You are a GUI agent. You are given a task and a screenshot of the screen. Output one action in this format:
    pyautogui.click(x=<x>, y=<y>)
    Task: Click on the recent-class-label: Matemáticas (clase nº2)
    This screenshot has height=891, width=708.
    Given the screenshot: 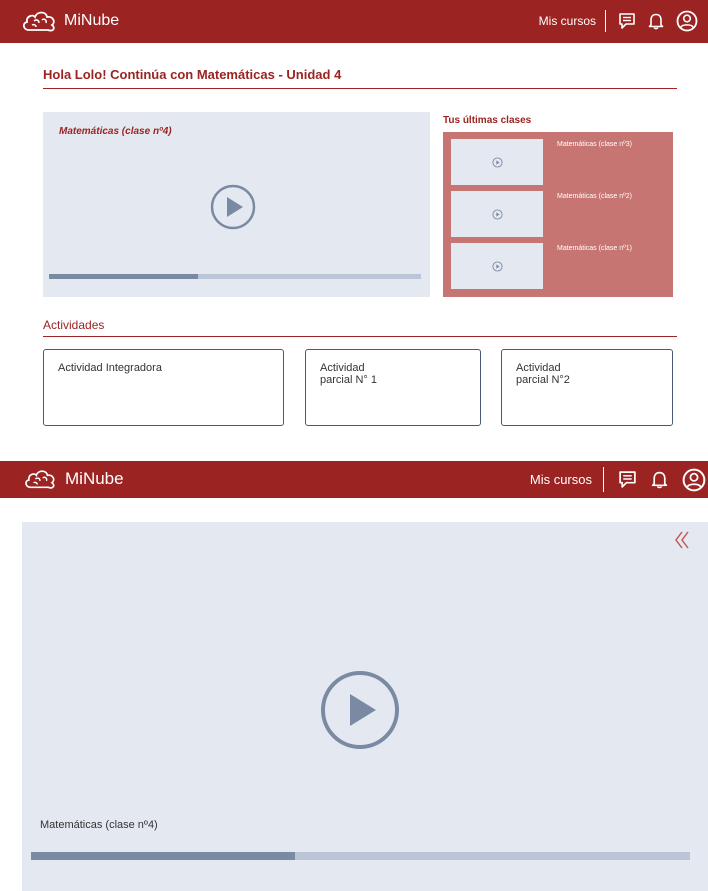 What is the action you would take?
    pyautogui.click(x=594, y=196)
    